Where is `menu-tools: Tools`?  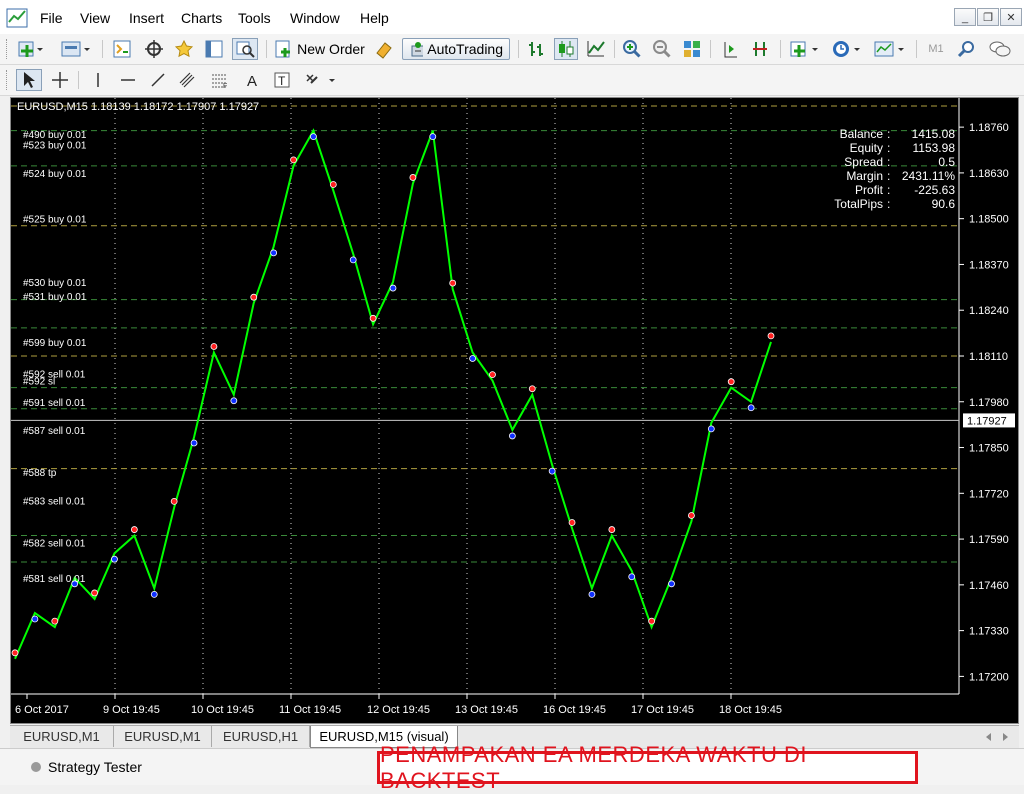
menu-tools: Tools is located at coordinates (254, 18).